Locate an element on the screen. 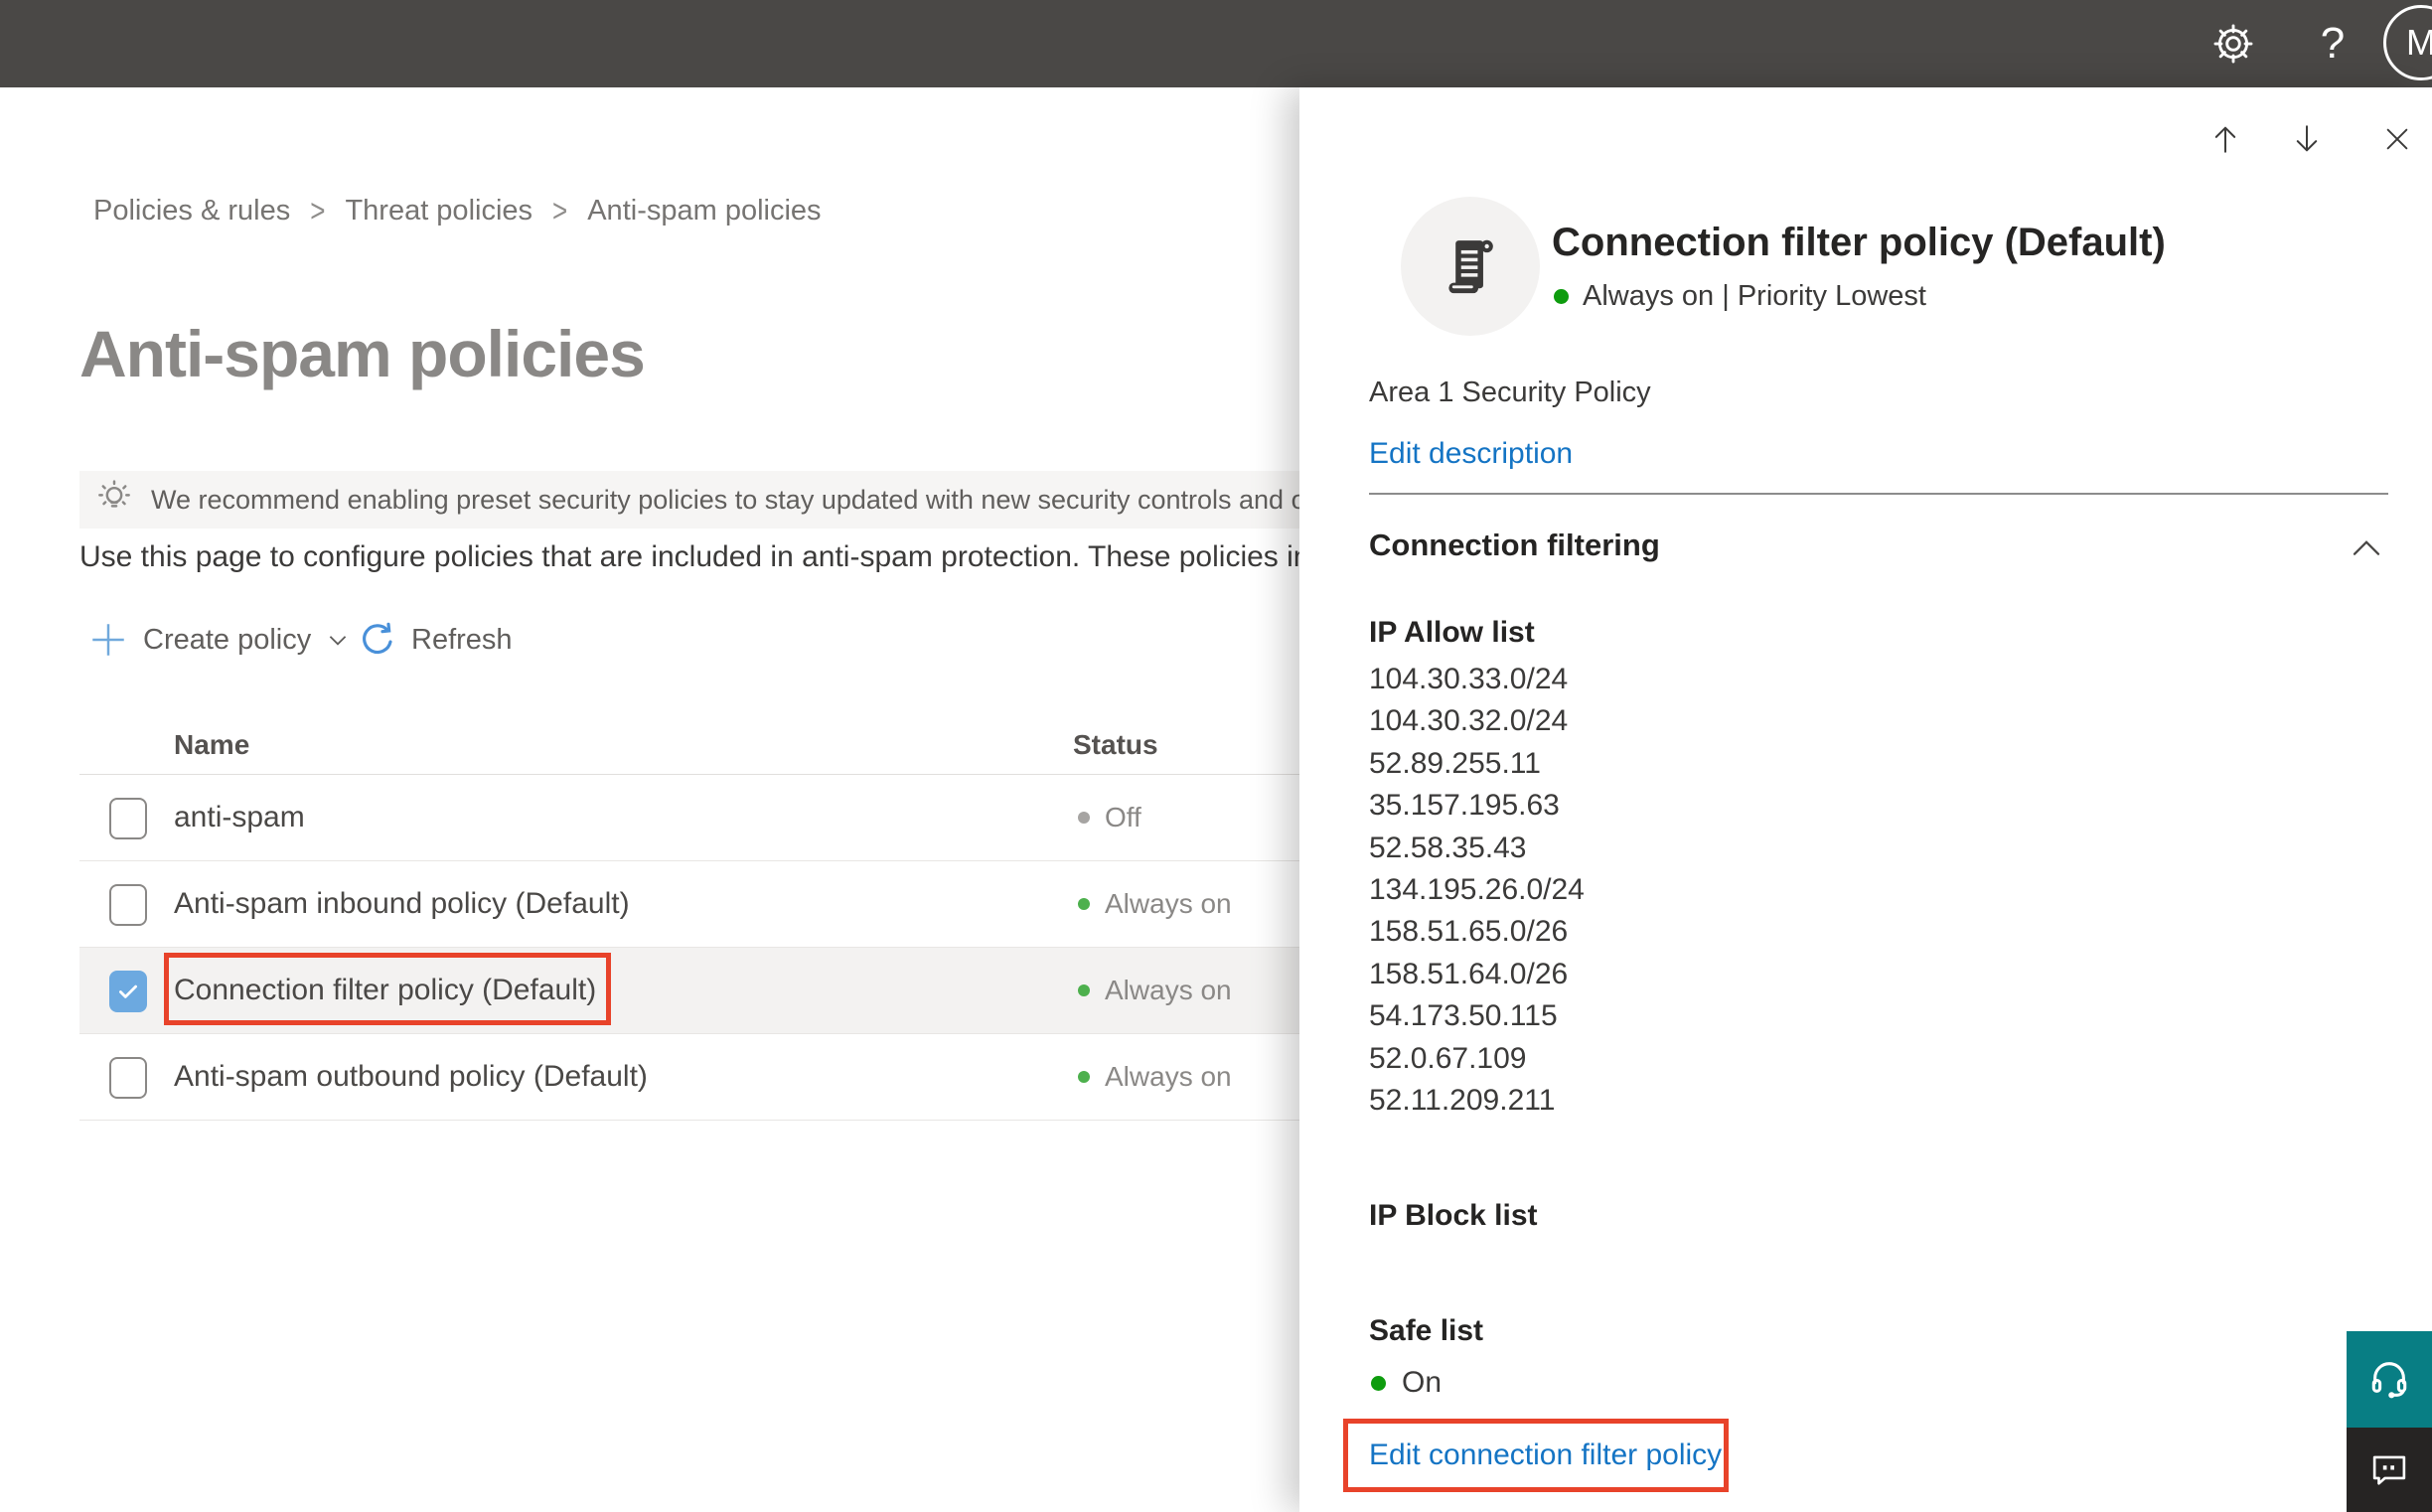  refresh-button: Refresh is located at coordinates (435, 640).